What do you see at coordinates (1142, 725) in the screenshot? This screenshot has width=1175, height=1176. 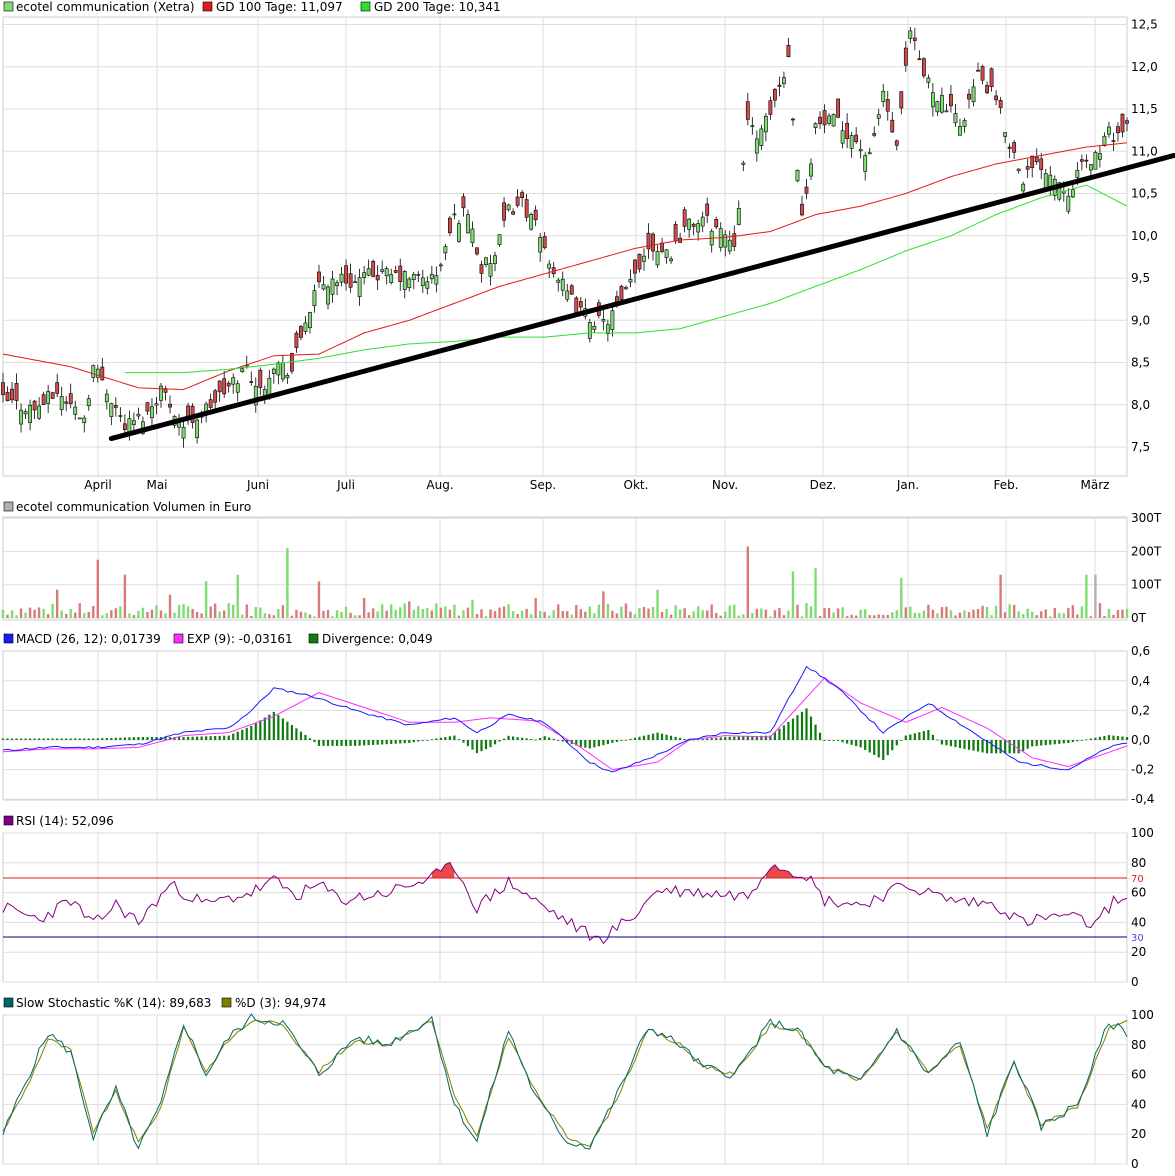 I see `macd-y-axis: -0,4 -0,2 0,0 0,2 0,4 0,6` at bounding box center [1142, 725].